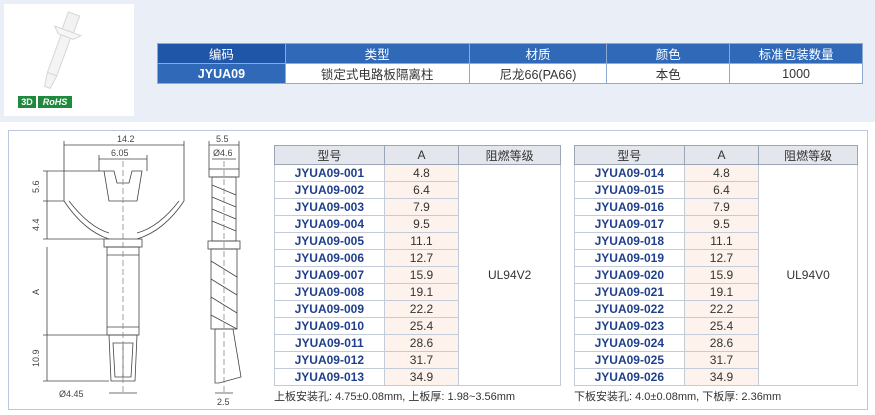  What do you see at coordinates (329, 360) in the screenshot?
I see `model-cell: JYUA09-012` at bounding box center [329, 360].